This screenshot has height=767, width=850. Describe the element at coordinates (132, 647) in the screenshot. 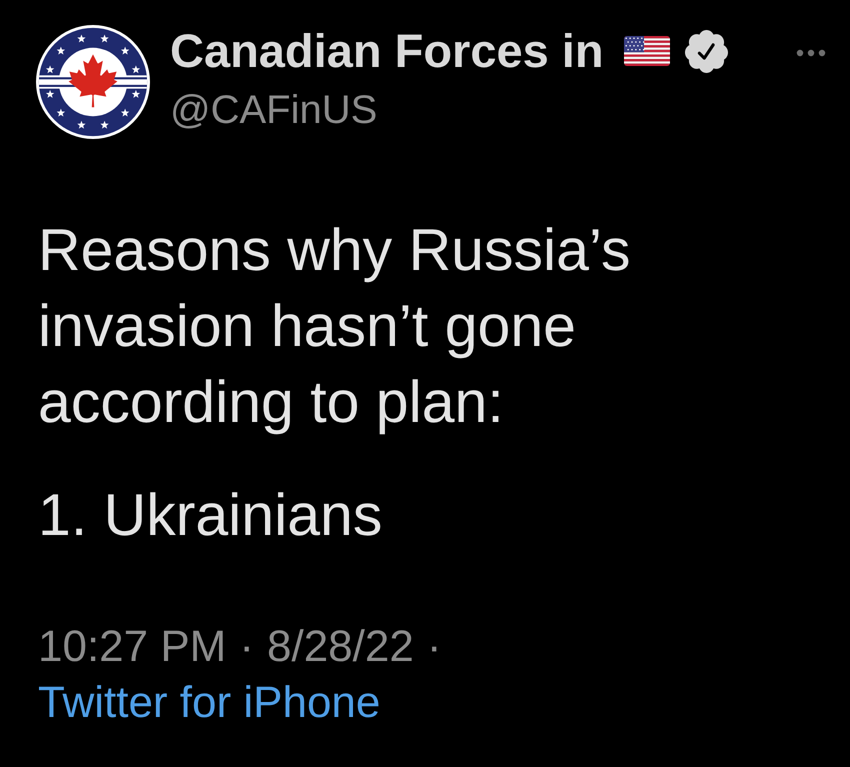

I see `time-text: 10:27 PM` at that location.